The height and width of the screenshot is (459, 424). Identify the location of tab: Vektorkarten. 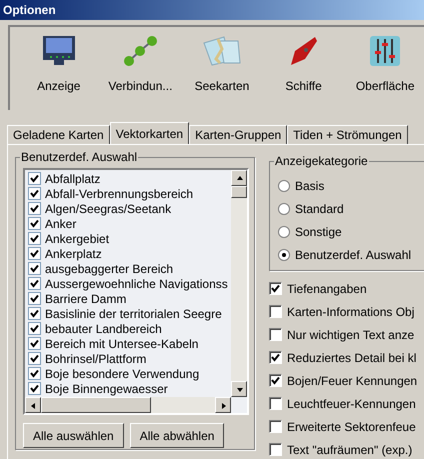
(150, 133).